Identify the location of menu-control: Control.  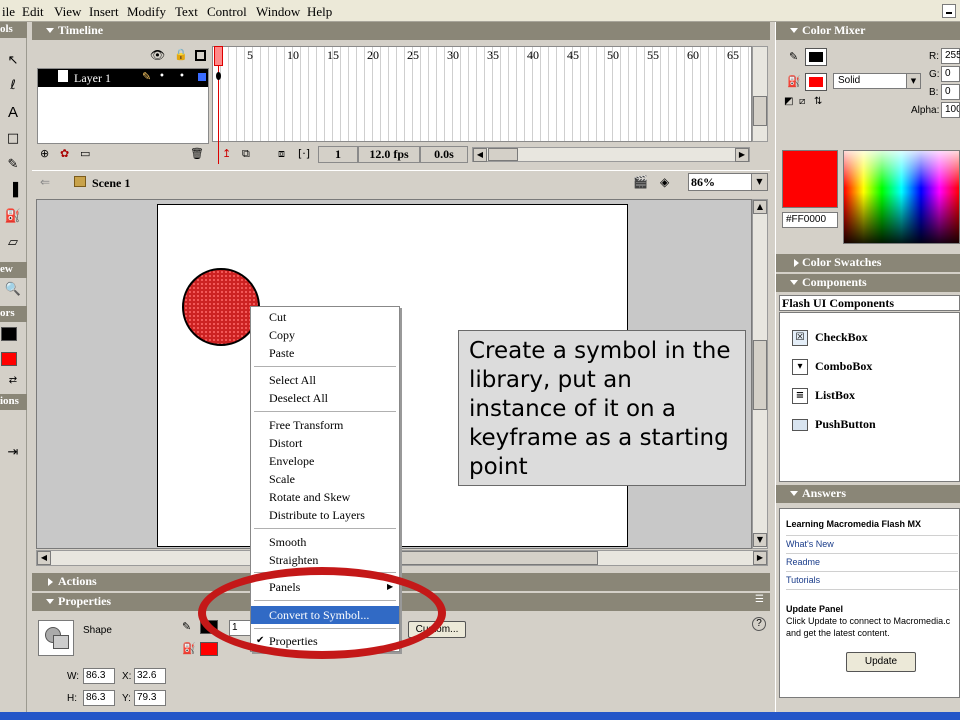
(227, 12).